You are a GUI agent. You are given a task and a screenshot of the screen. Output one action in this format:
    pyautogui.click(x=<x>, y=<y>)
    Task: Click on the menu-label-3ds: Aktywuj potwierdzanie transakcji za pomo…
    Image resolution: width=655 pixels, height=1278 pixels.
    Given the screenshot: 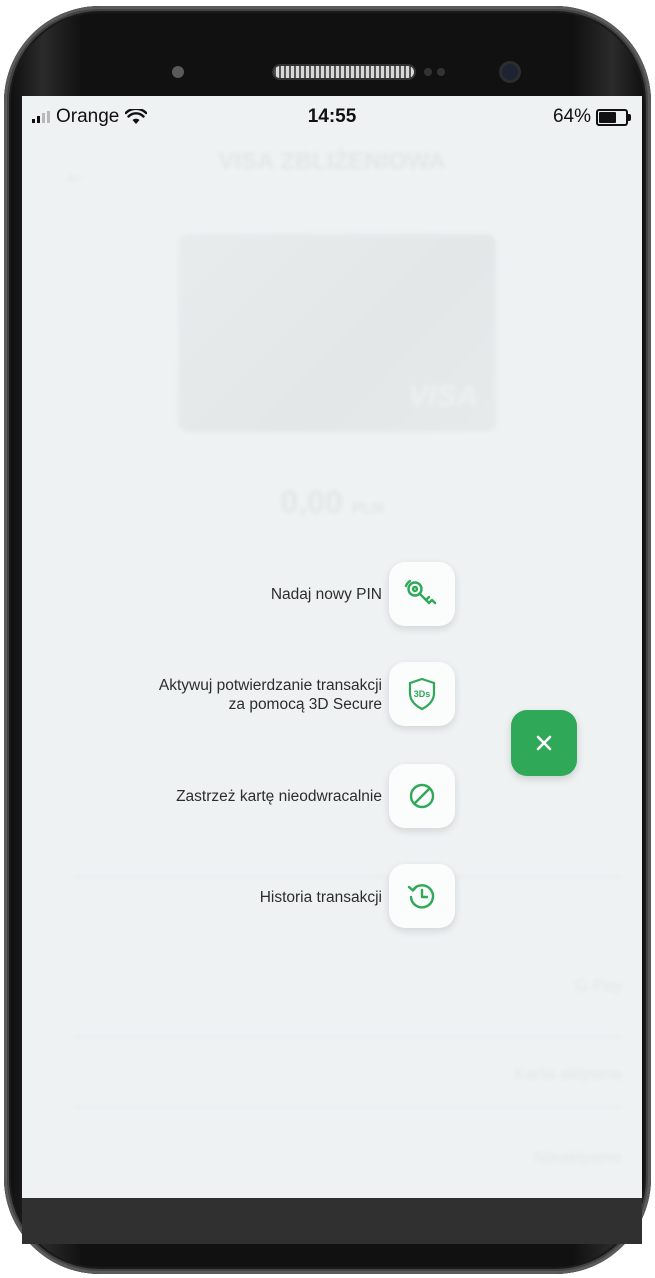 What is the action you would take?
    pyautogui.click(x=270, y=695)
    